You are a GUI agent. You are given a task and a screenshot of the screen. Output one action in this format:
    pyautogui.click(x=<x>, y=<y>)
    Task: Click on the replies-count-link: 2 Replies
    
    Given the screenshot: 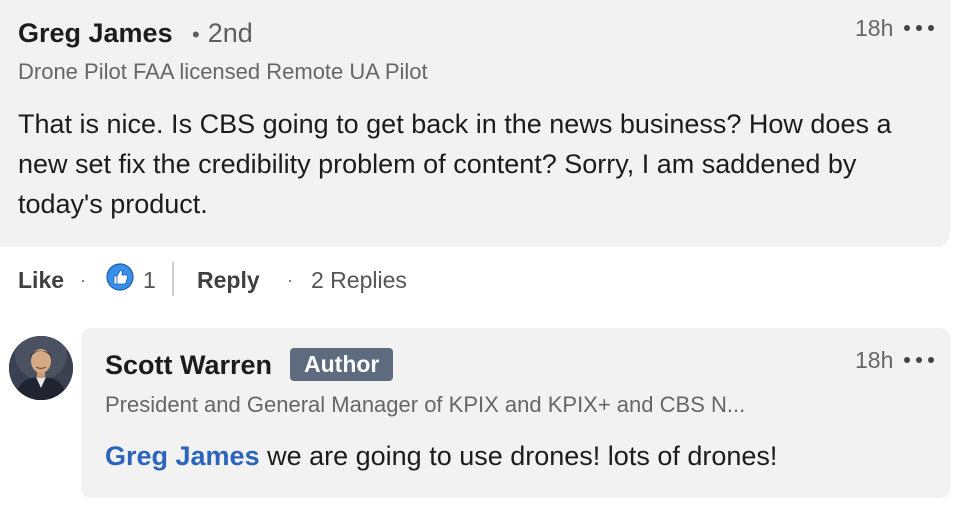 What is the action you would take?
    pyautogui.click(x=359, y=280)
    